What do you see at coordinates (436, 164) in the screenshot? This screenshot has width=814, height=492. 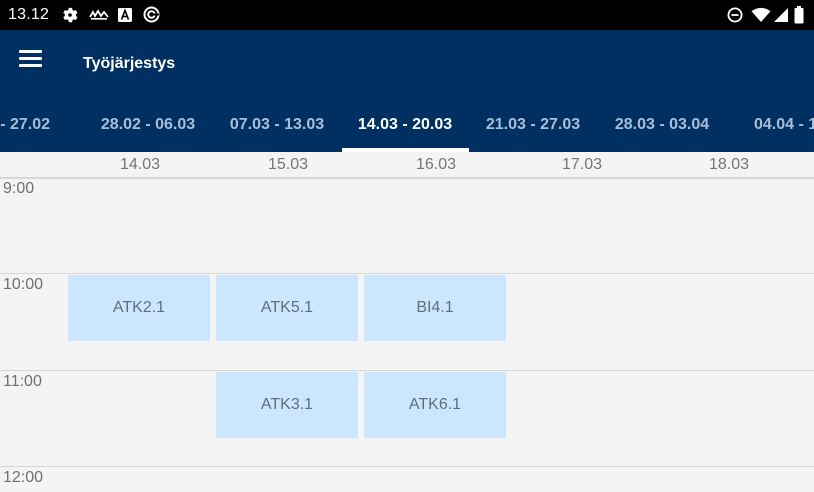 I see `day-label: 16.03` at bounding box center [436, 164].